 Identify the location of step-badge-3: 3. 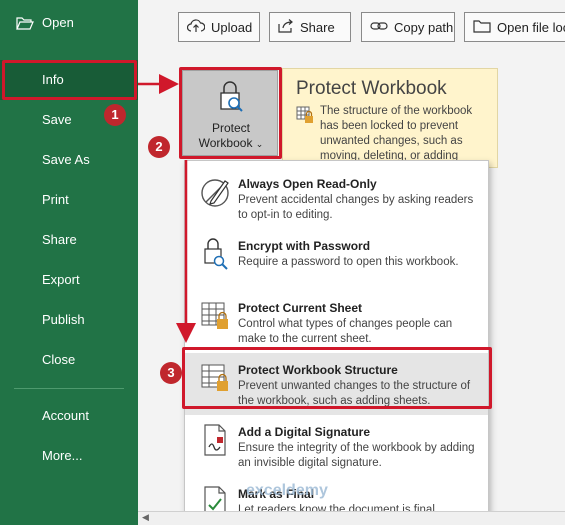
(171, 373).